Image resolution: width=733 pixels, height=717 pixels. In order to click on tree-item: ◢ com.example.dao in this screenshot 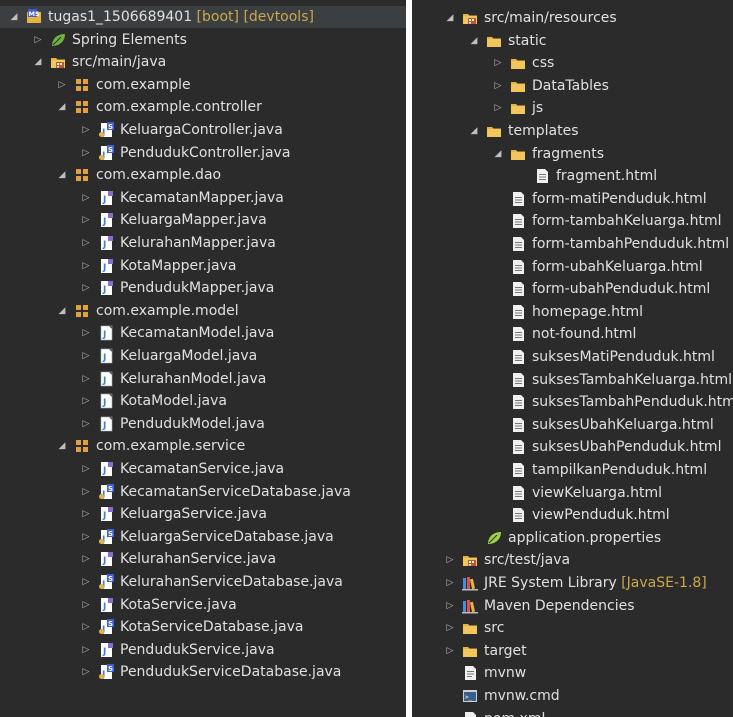, I will do `click(203, 175)`.